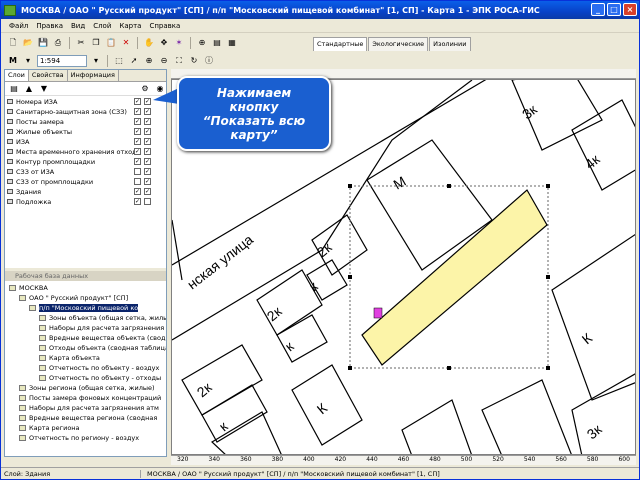  Describe the element at coordinates (202, 43) in the screenshot. I see `add-point-icon: ⊕` at that location.